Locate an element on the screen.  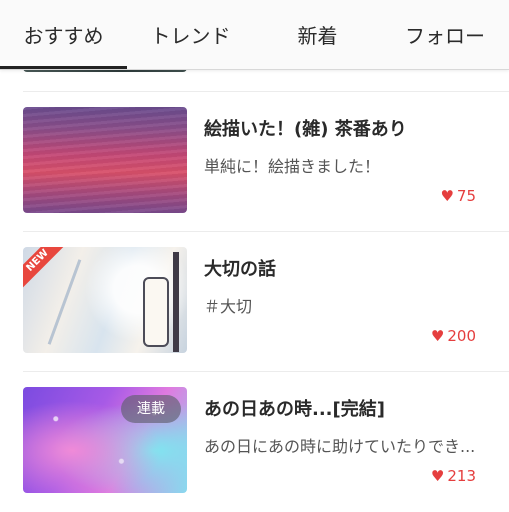
item-thumbnail: NEW is located at coordinates (105, 300).